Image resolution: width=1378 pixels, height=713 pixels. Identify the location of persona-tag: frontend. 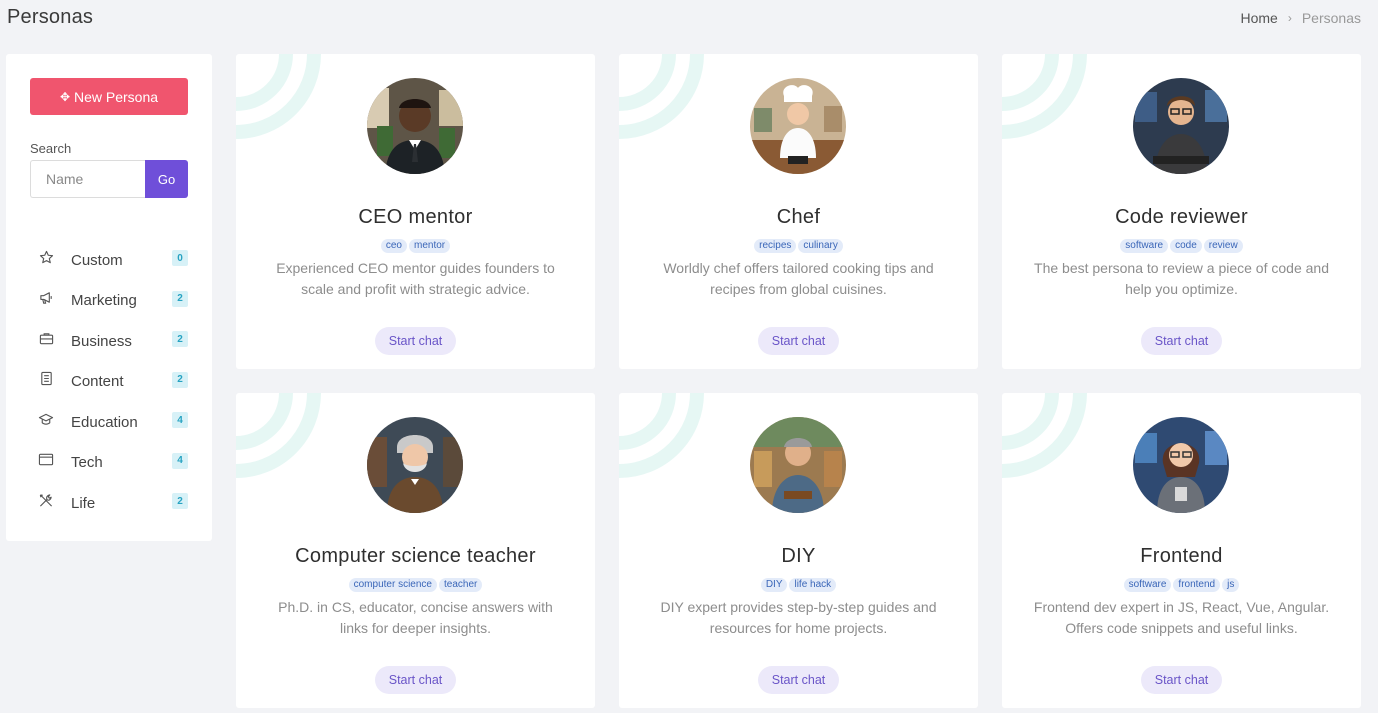
(1197, 585).